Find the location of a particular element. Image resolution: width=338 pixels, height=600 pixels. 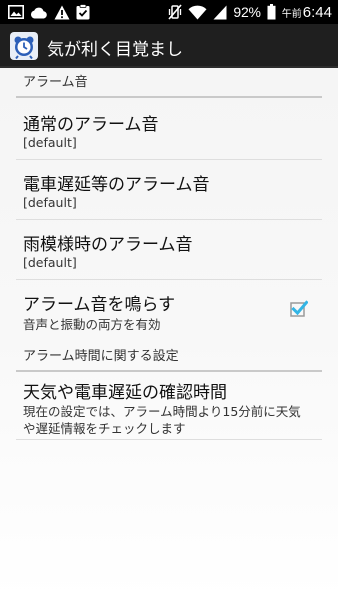

section-header-label: アラーム時間に関する設定 is located at coordinates (101, 356).